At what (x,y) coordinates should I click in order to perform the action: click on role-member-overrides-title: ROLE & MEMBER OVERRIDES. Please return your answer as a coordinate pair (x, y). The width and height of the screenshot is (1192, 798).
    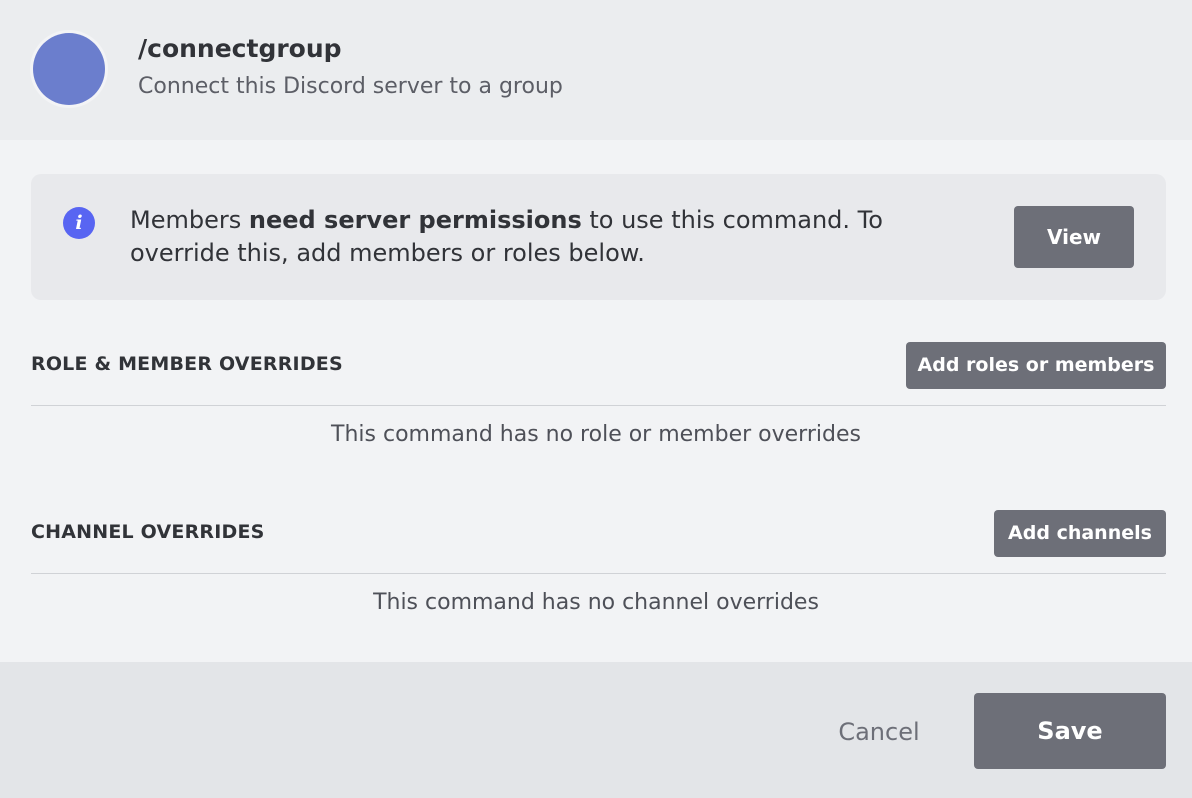
    Looking at the image, I should click on (187, 364).